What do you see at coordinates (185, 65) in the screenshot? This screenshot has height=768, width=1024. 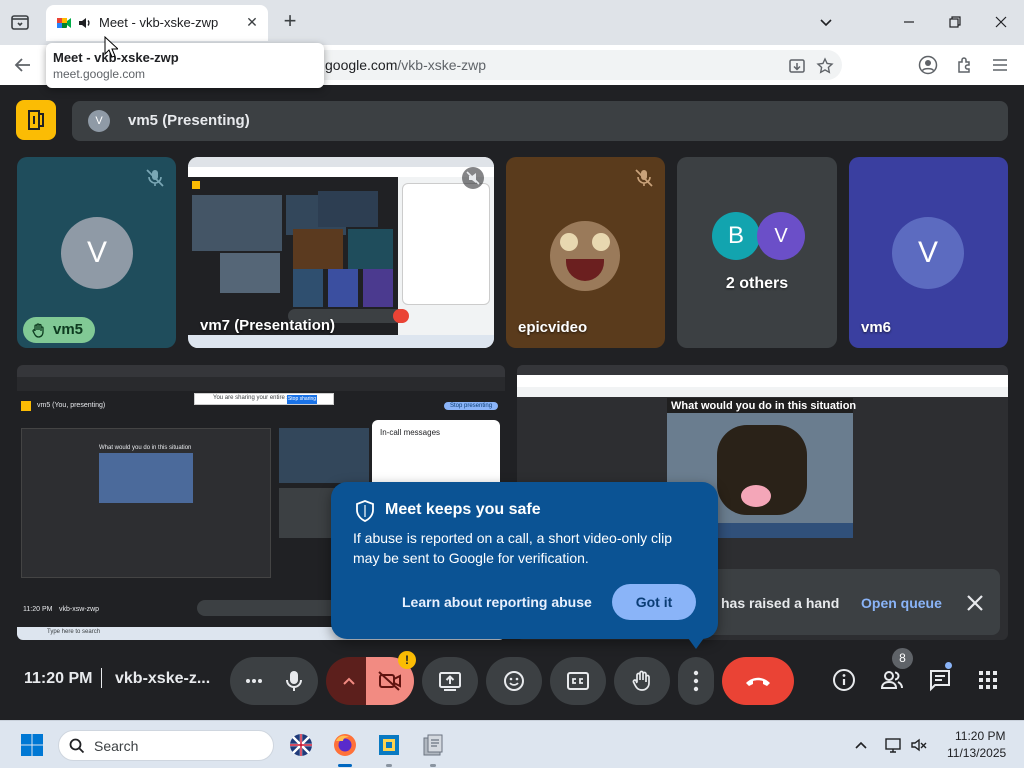 I see `tab-hover-tooltip: Meet - vkb-xske-zwp meet.google.com` at bounding box center [185, 65].